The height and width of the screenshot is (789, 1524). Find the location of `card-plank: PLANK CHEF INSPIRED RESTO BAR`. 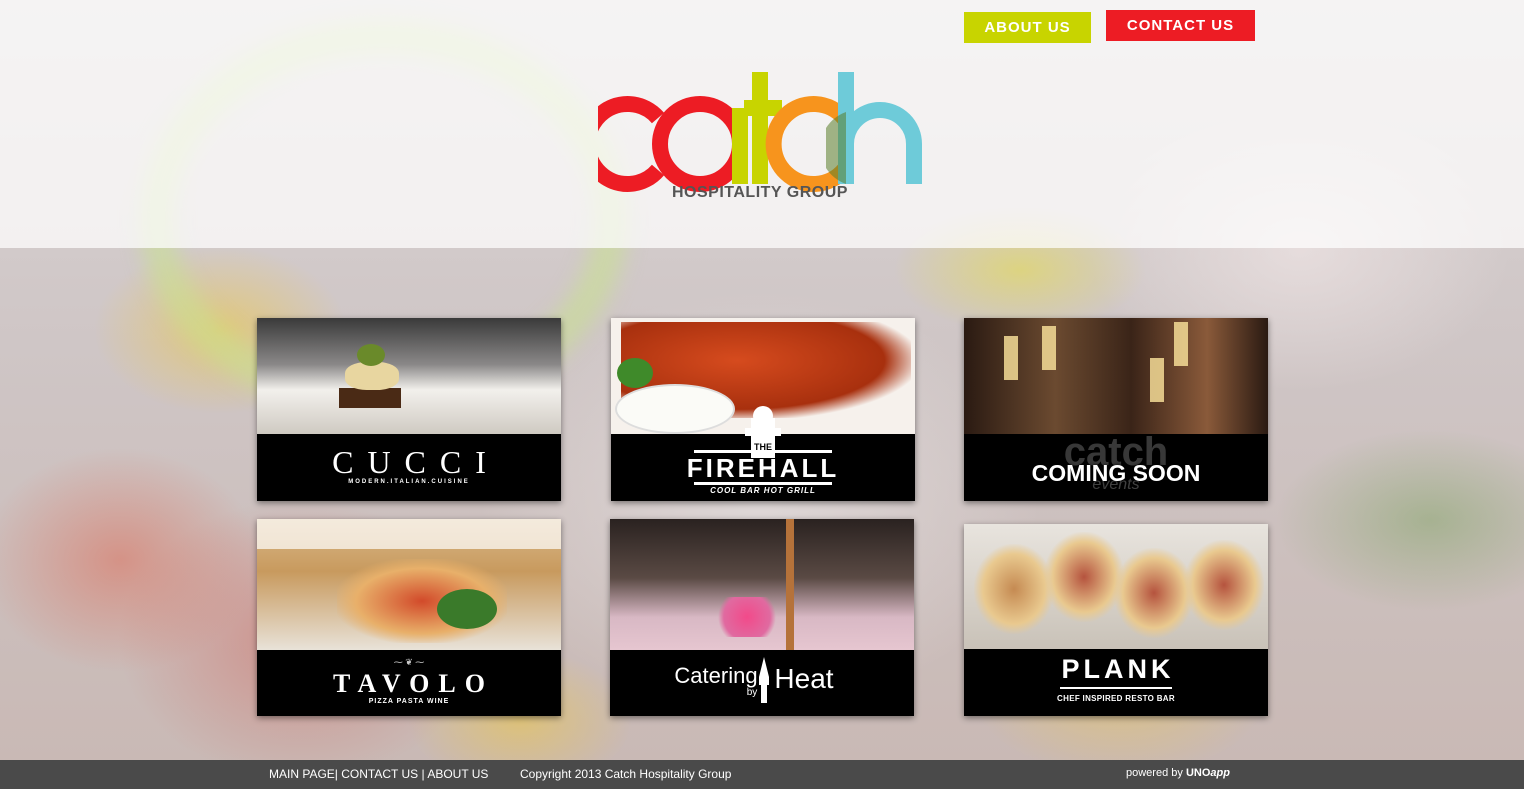

card-plank: PLANK CHEF INSPIRED RESTO BAR is located at coordinates (1116, 620).